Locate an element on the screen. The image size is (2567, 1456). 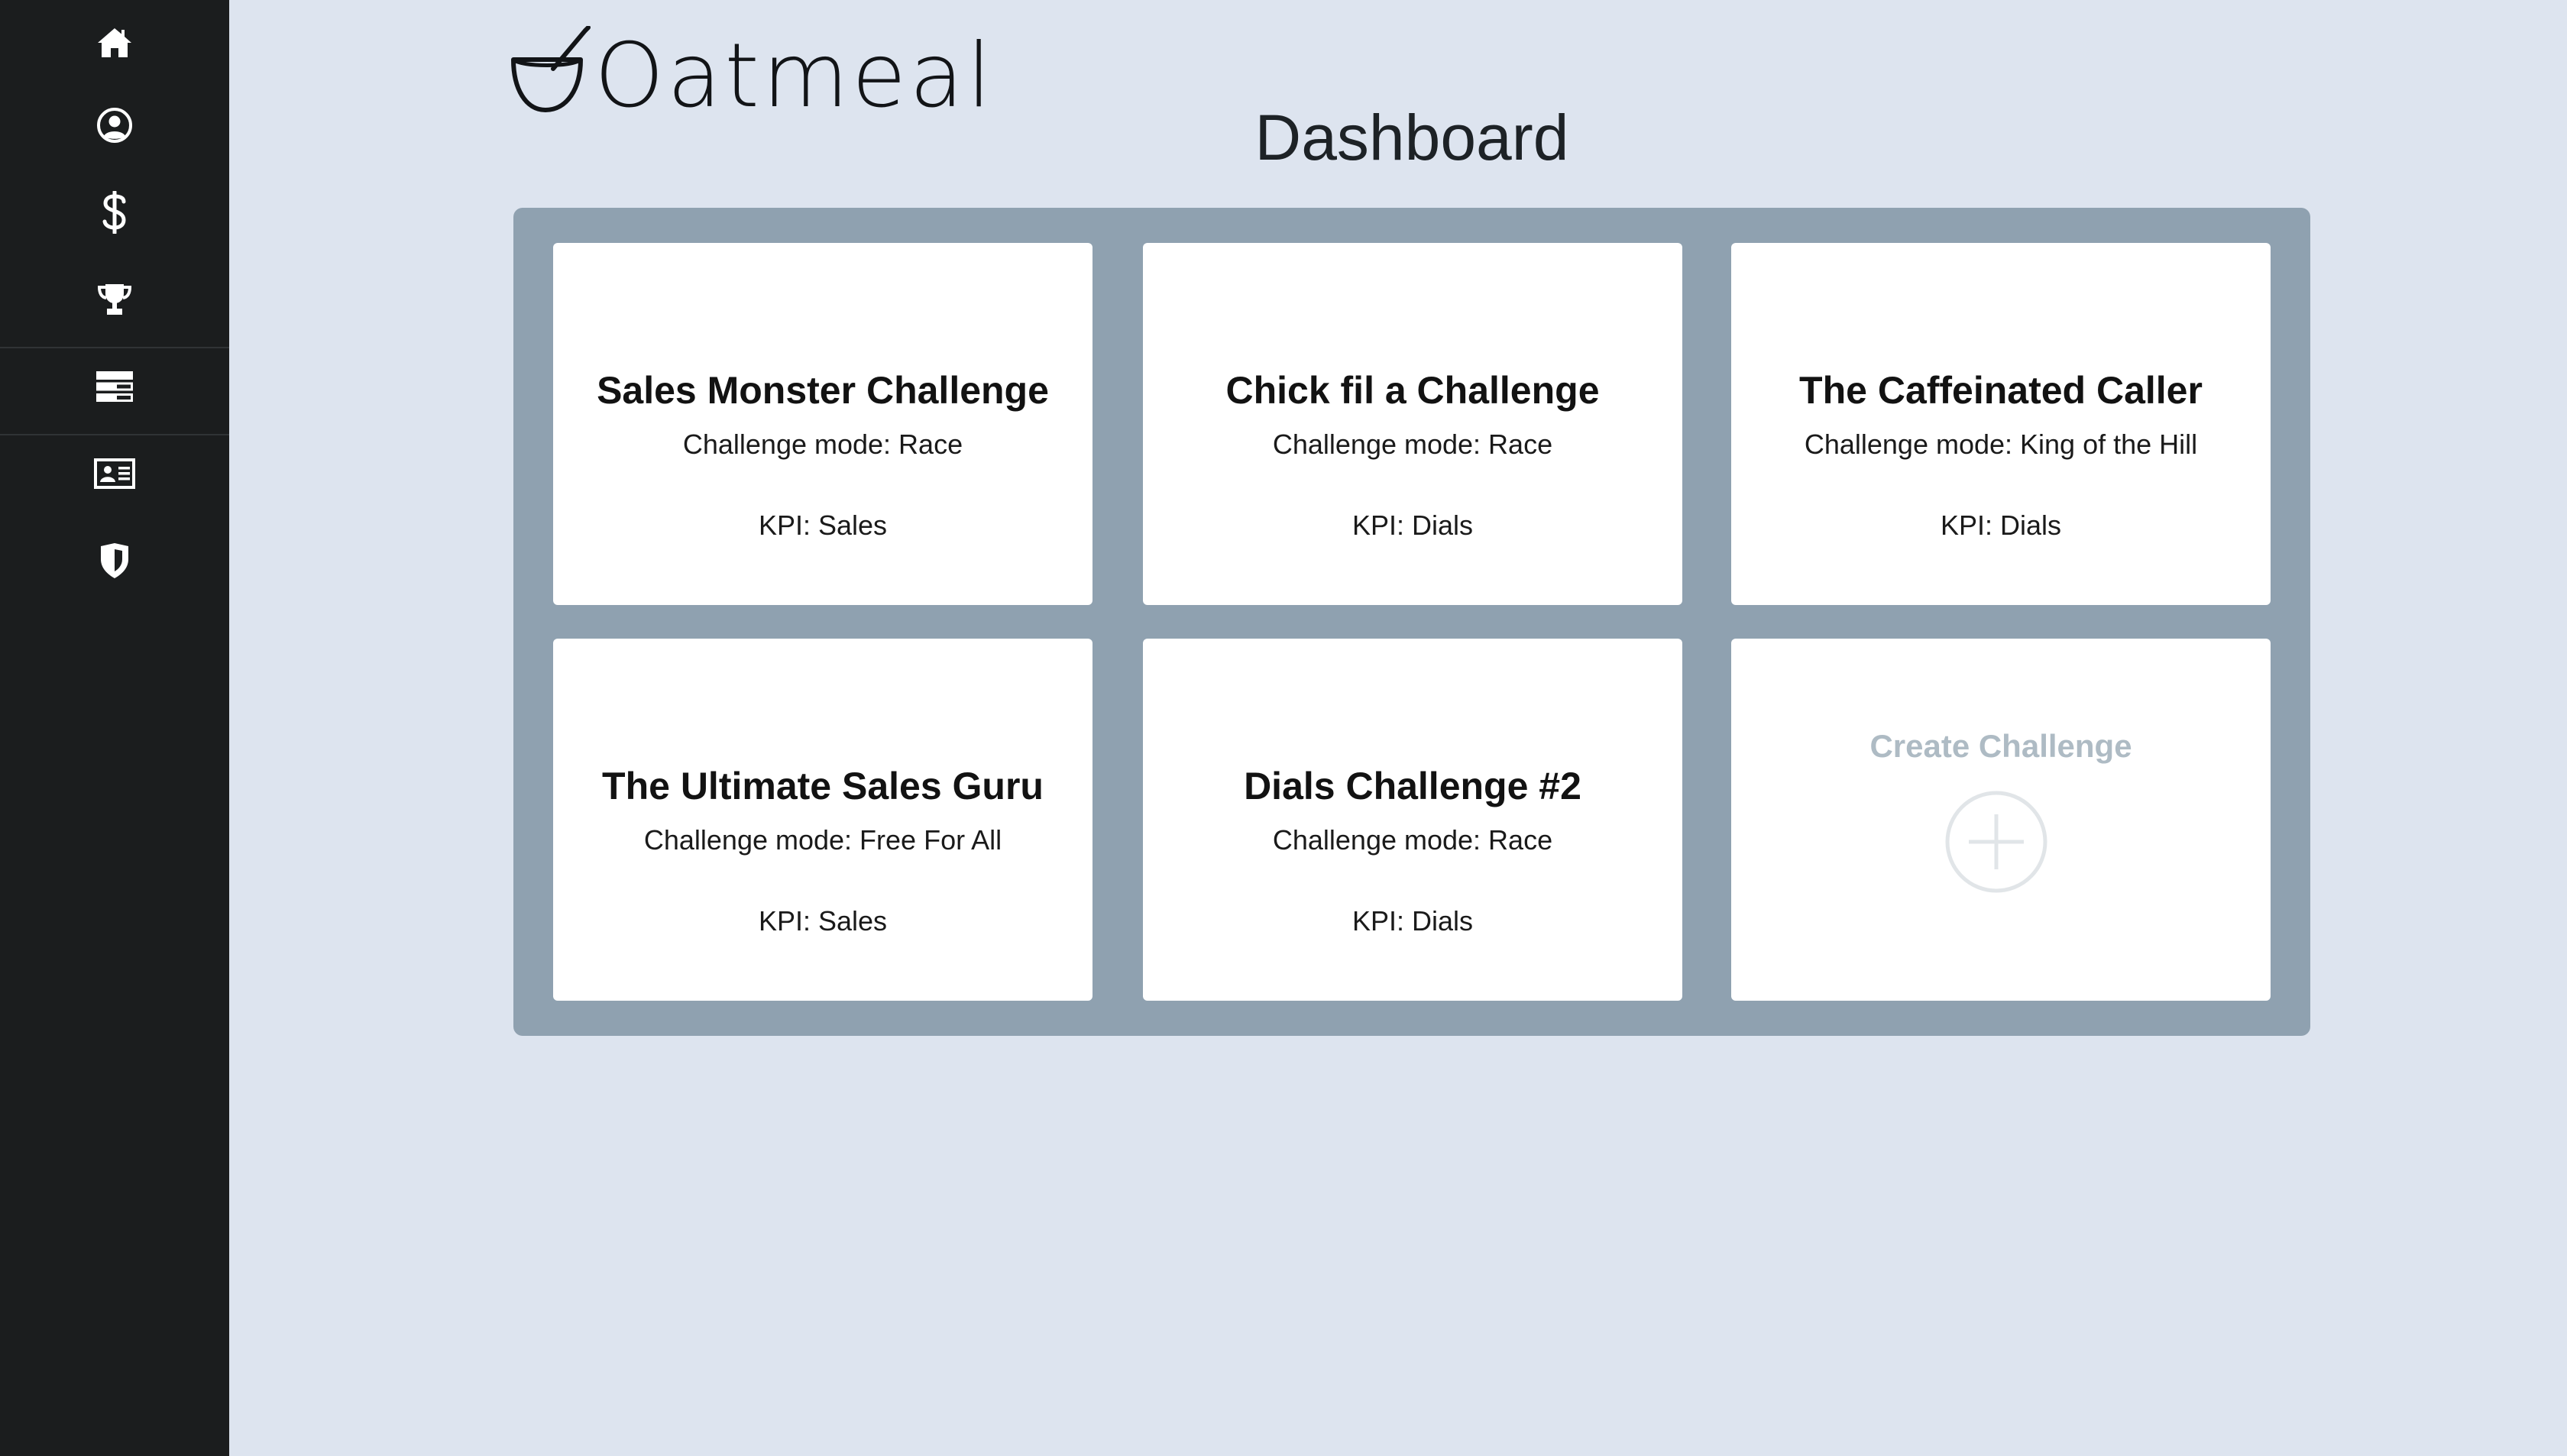
sidebar-item-servers is located at coordinates (114, 386).